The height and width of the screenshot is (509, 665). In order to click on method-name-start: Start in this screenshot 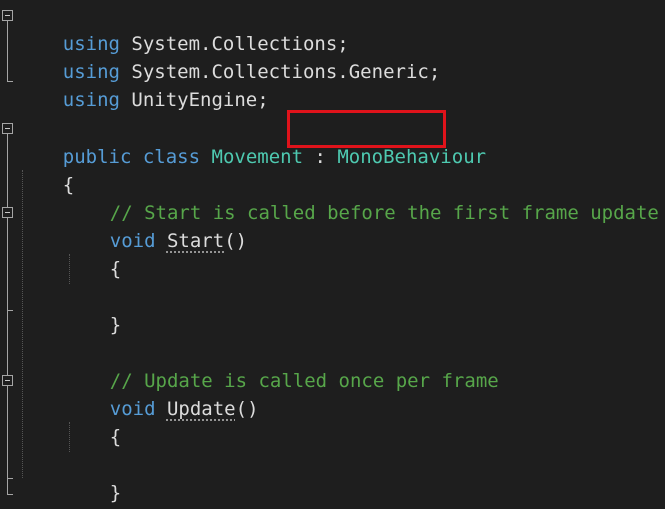, I will do `click(195, 241)`.